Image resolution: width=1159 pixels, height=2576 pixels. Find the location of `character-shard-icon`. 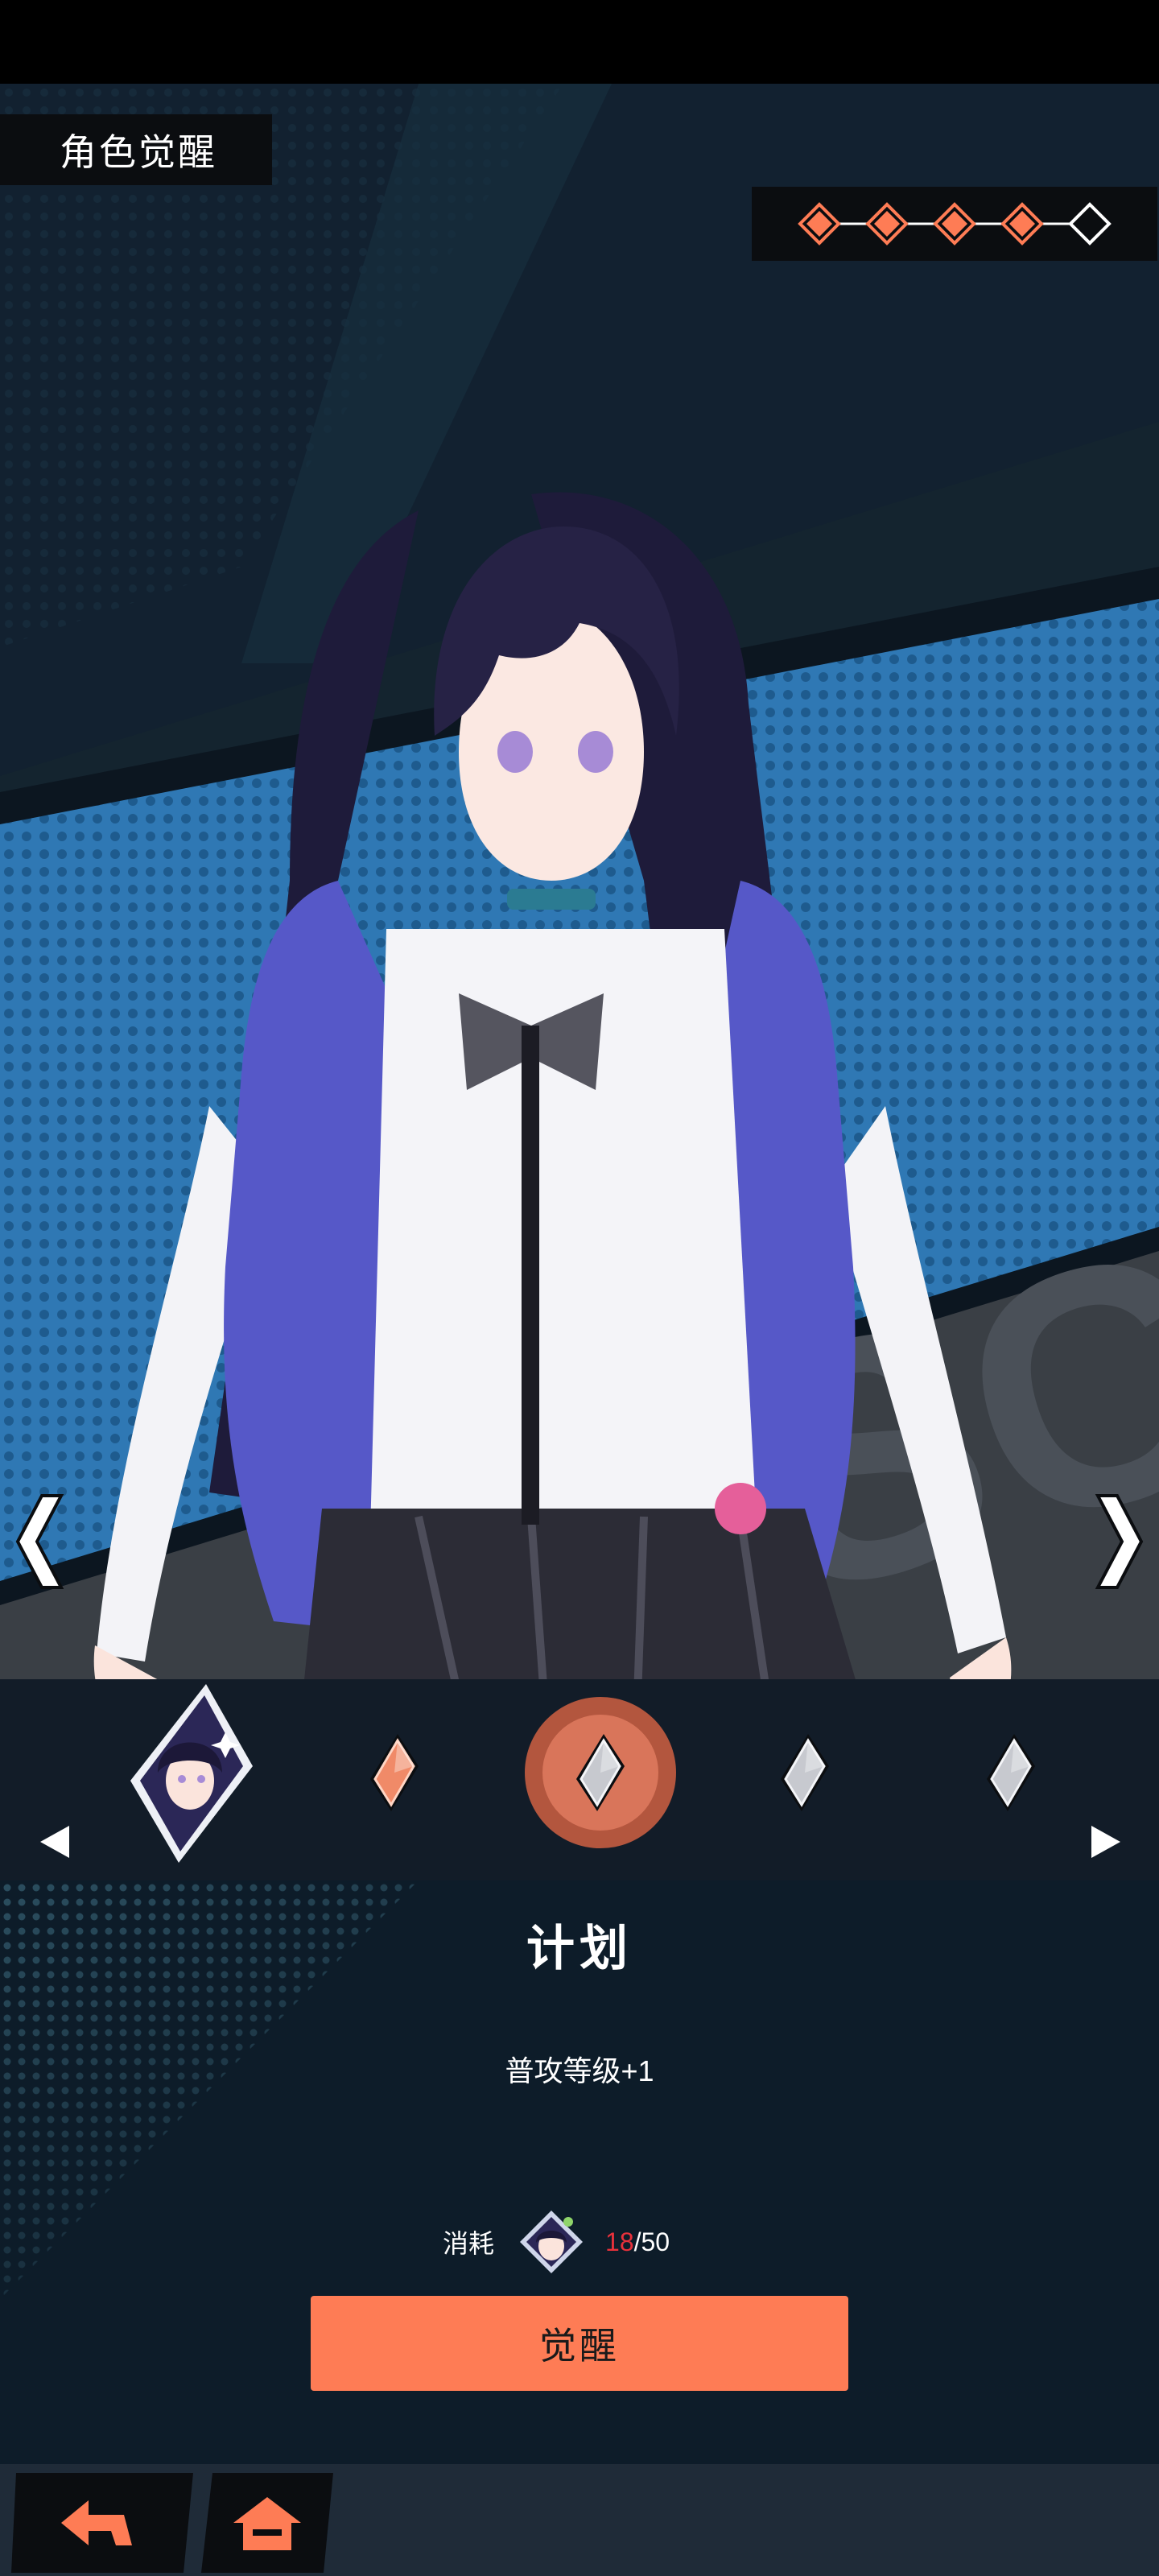

character-shard-icon is located at coordinates (552, 2242).